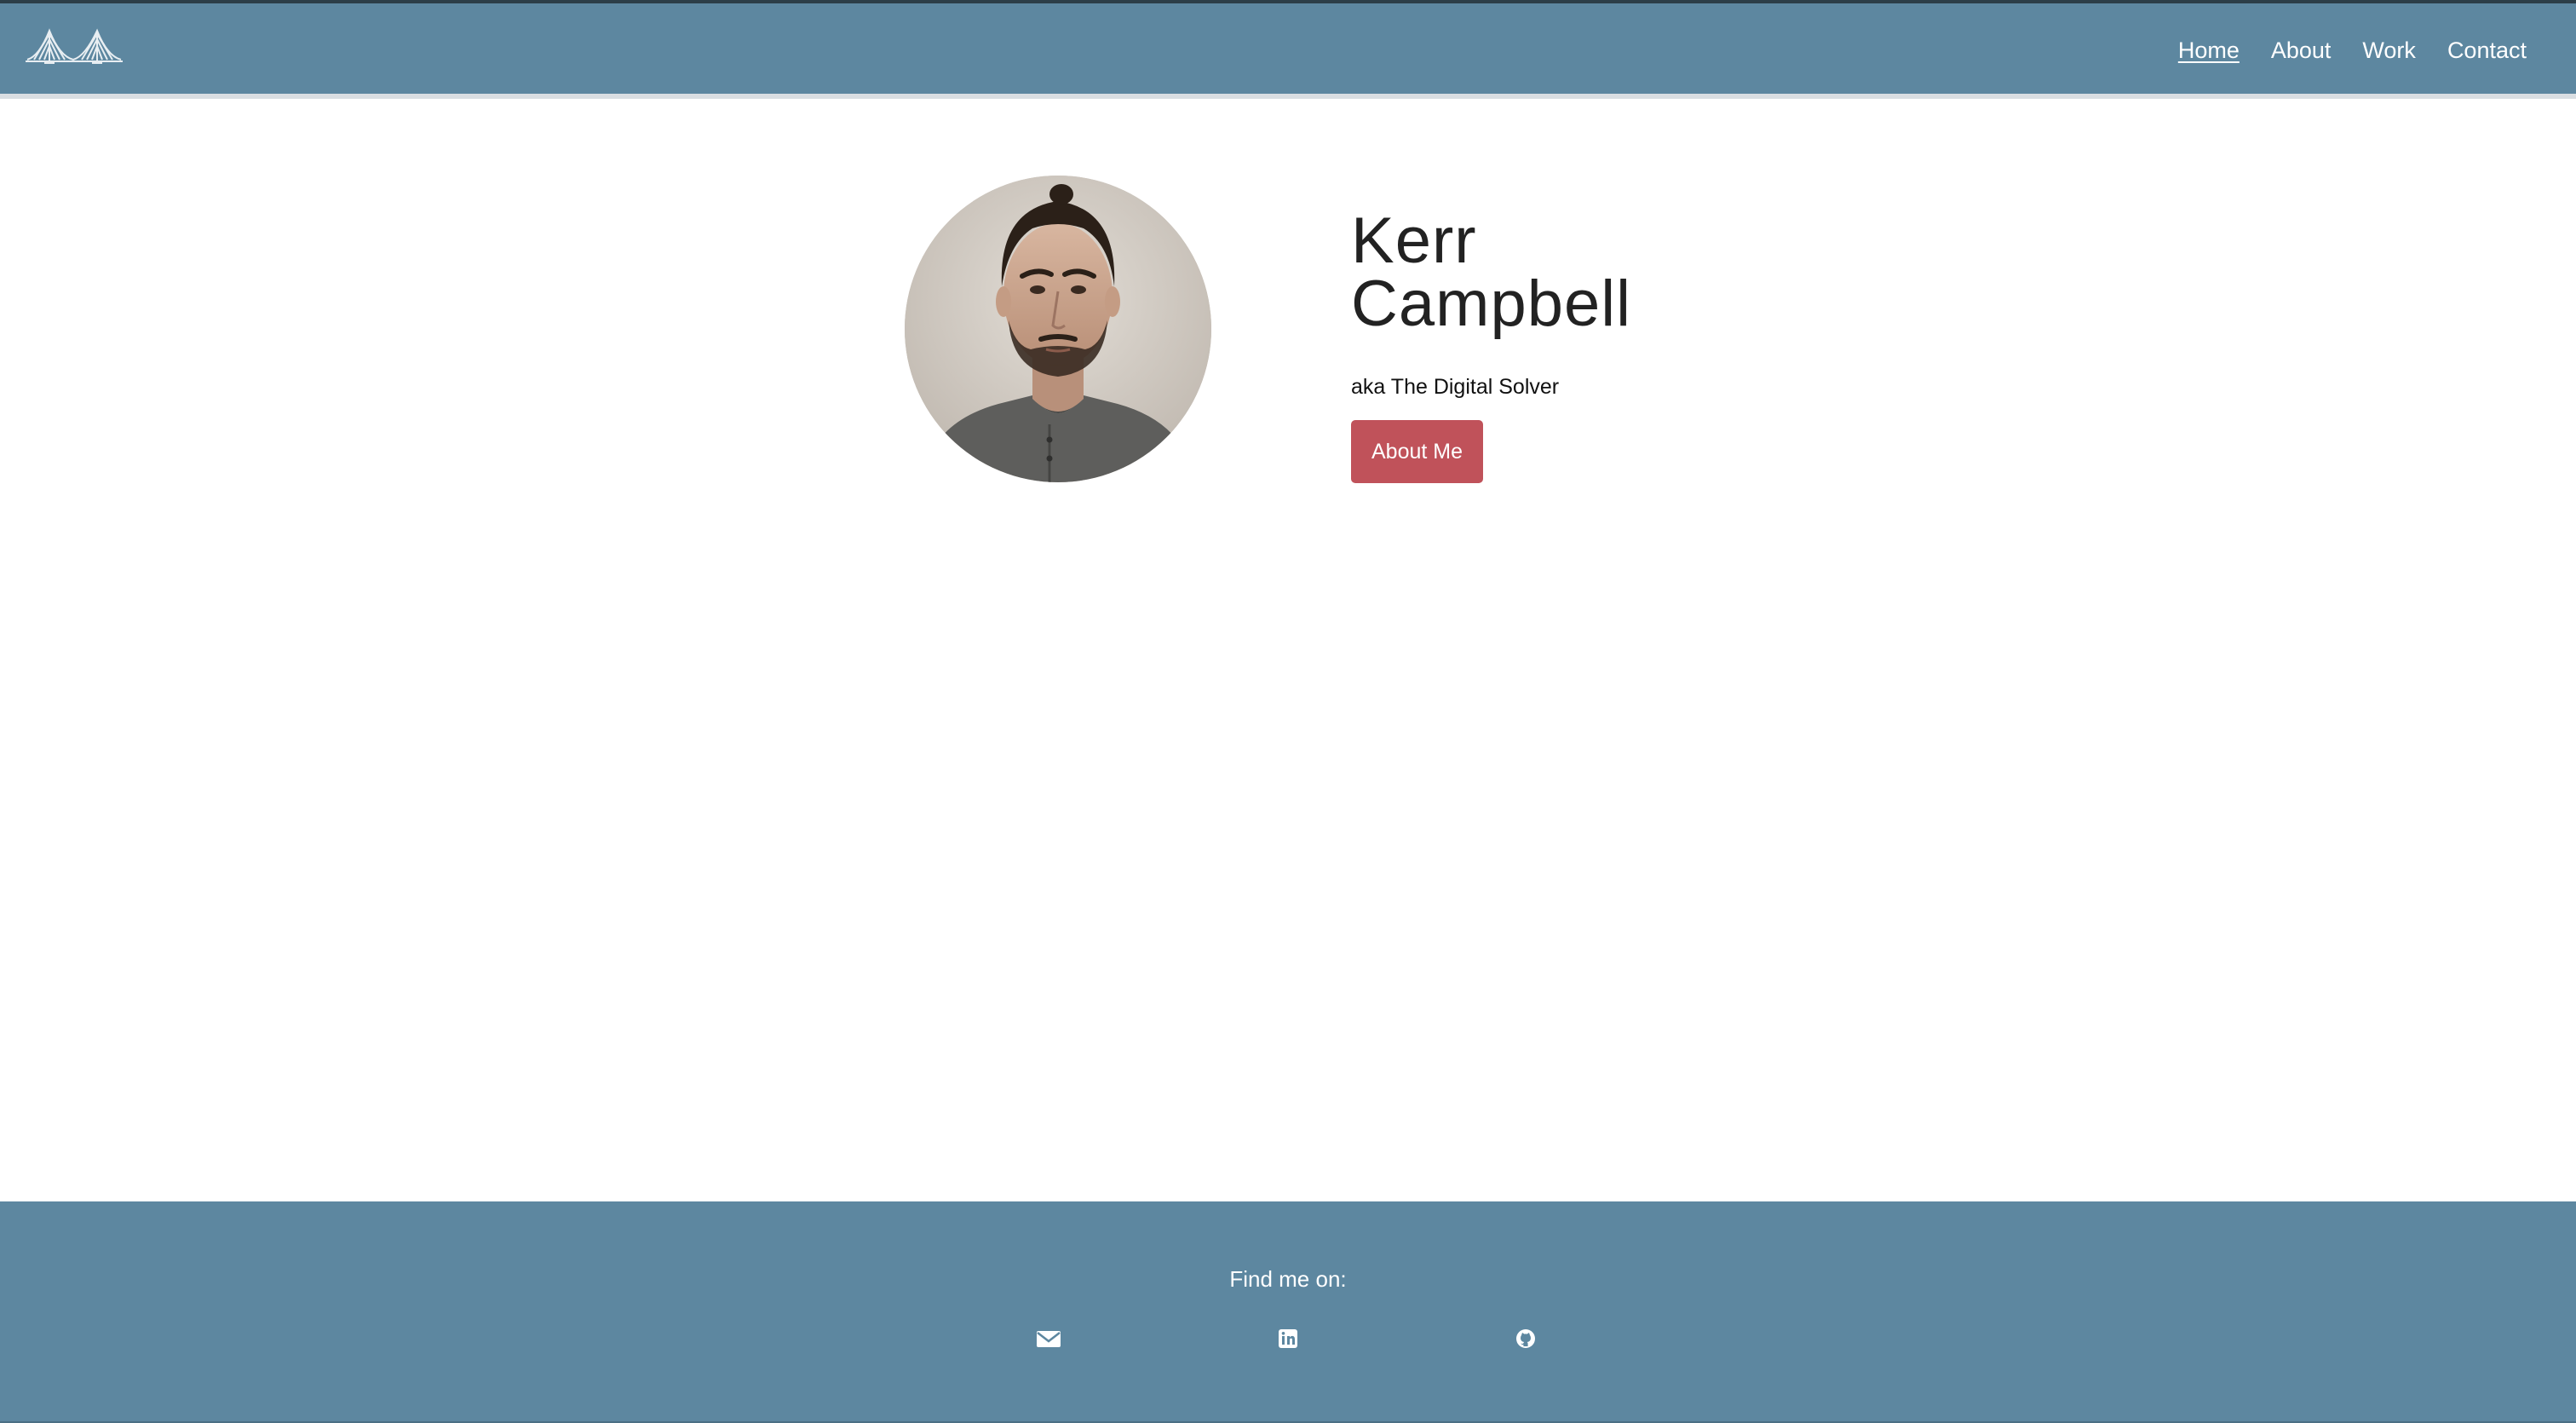  What do you see at coordinates (2209, 51) in the screenshot?
I see `nav-home-link: Home` at bounding box center [2209, 51].